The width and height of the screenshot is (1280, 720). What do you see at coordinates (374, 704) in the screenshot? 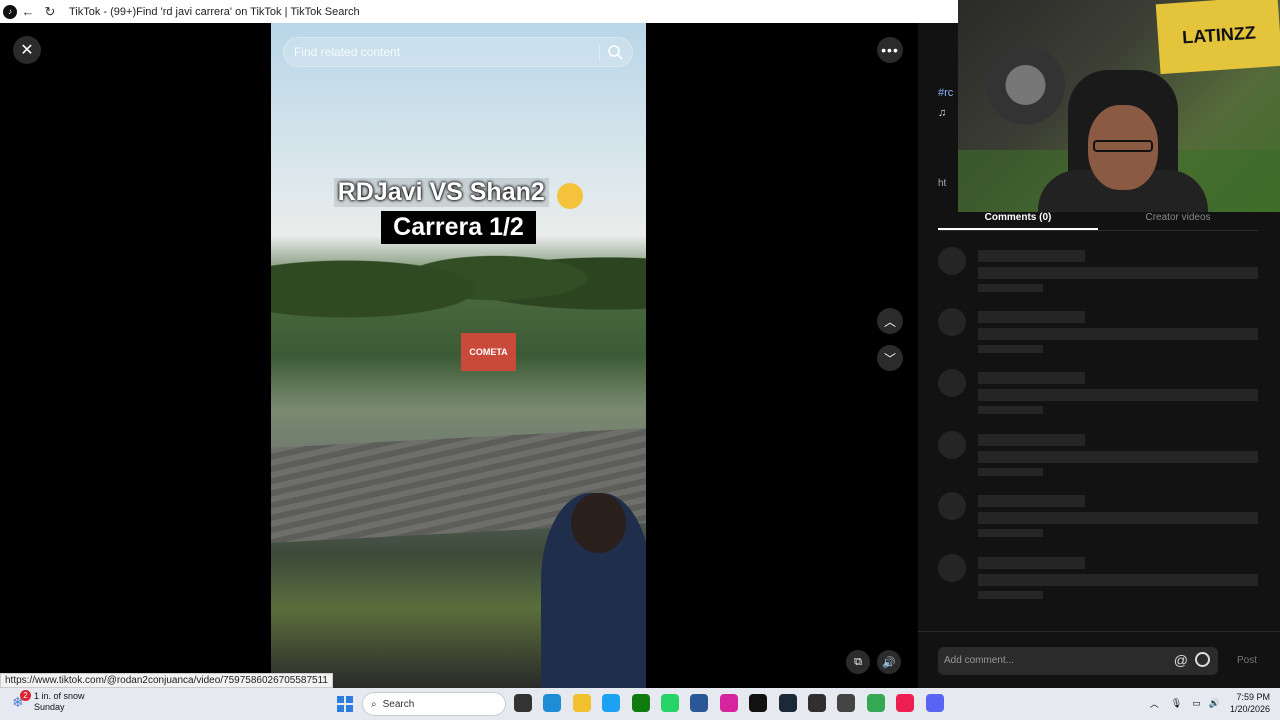
I see `search-icon: ⌕` at bounding box center [374, 704].